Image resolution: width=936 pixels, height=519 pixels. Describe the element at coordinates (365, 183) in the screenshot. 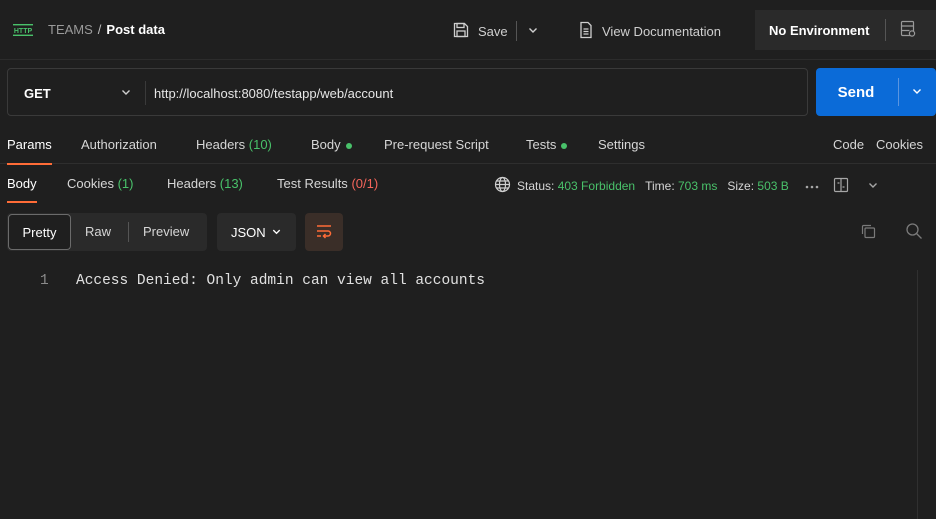

I see `test-results-count: (0/1)` at that location.